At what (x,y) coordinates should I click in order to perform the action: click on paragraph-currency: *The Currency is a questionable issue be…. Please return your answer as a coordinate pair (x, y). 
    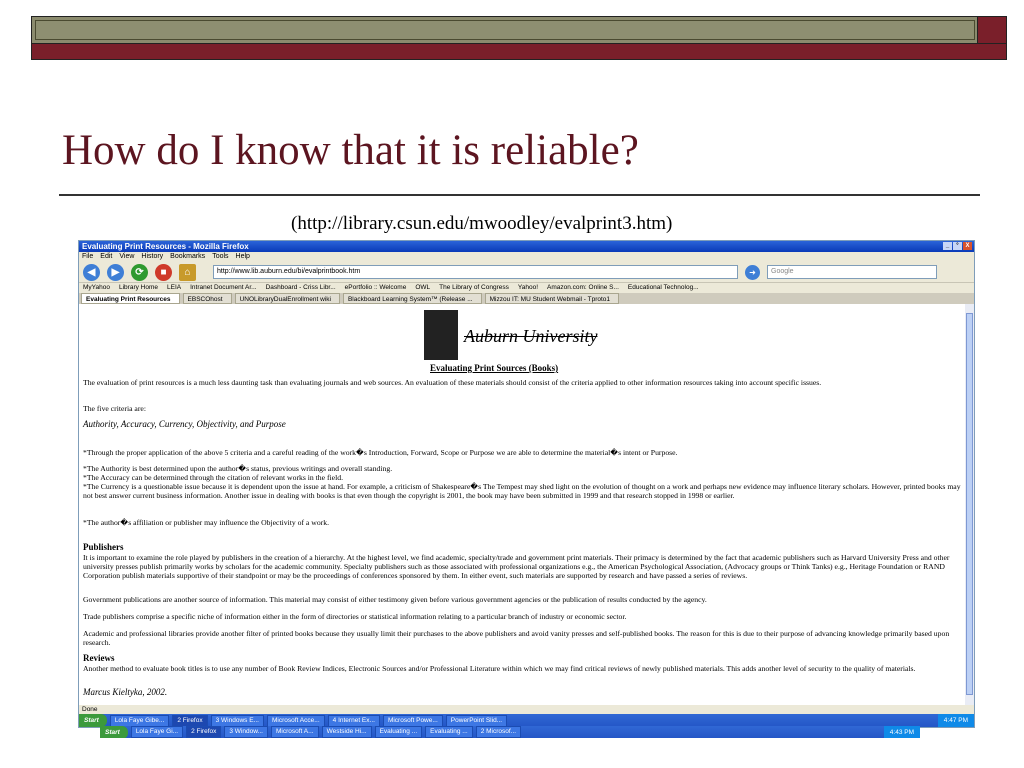
    Looking at the image, I should click on (522, 491).